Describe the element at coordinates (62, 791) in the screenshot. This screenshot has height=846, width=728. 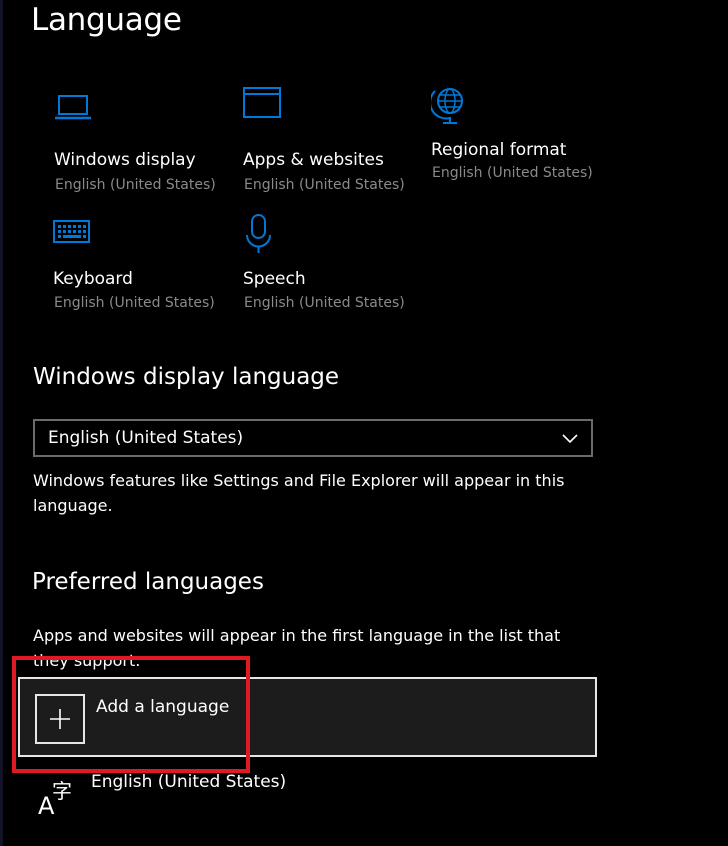
I see `svg-text: 字` at that location.